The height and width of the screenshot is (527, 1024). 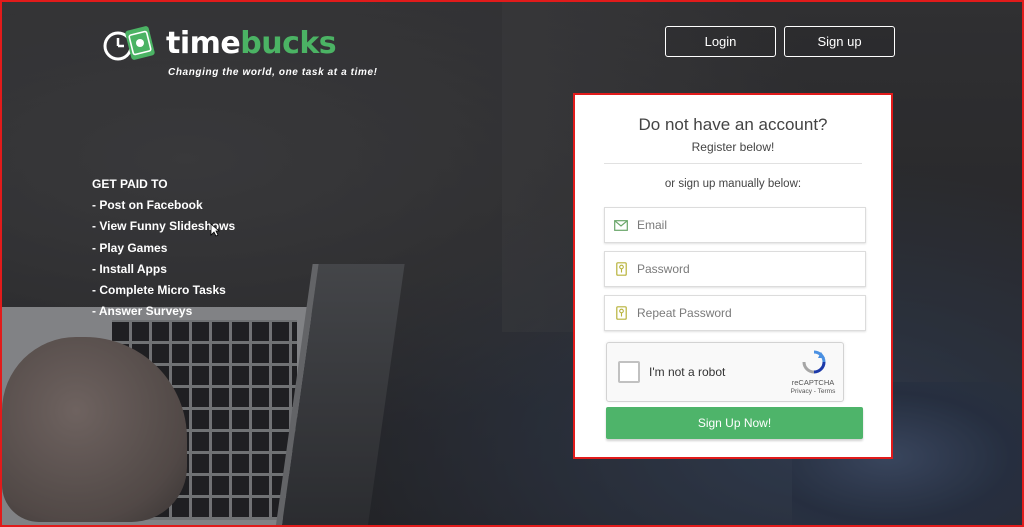 What do you see at coordinates (621, 225) in the screenshot?
I see `envelope-icon` at bounding box center [621, 225].